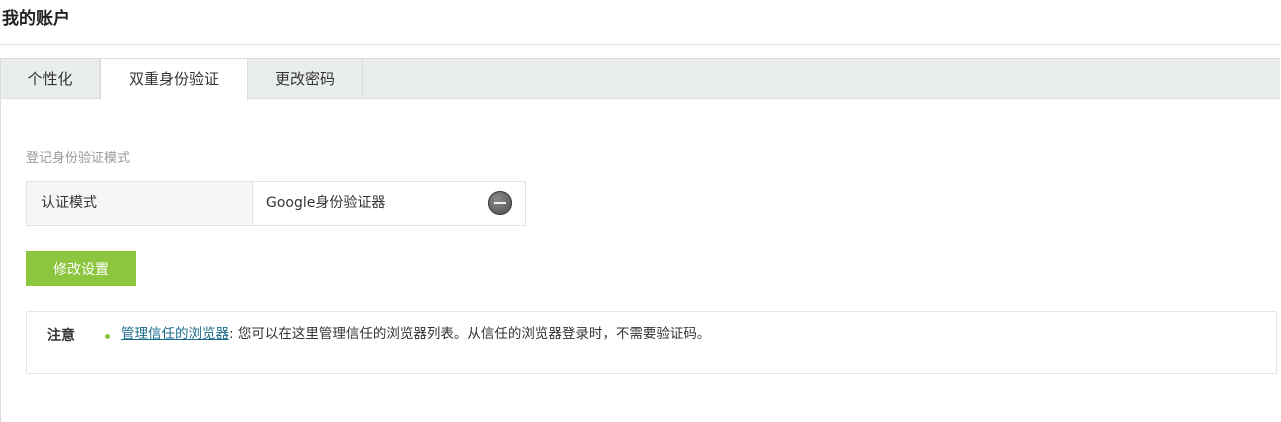 The image size is (1281, 422). What do you see at coordinates (640, 79) in the screenshot?
I see `tab-bar: 个性化 双重身份验证 更改密码` at bounding box center [640, 79].